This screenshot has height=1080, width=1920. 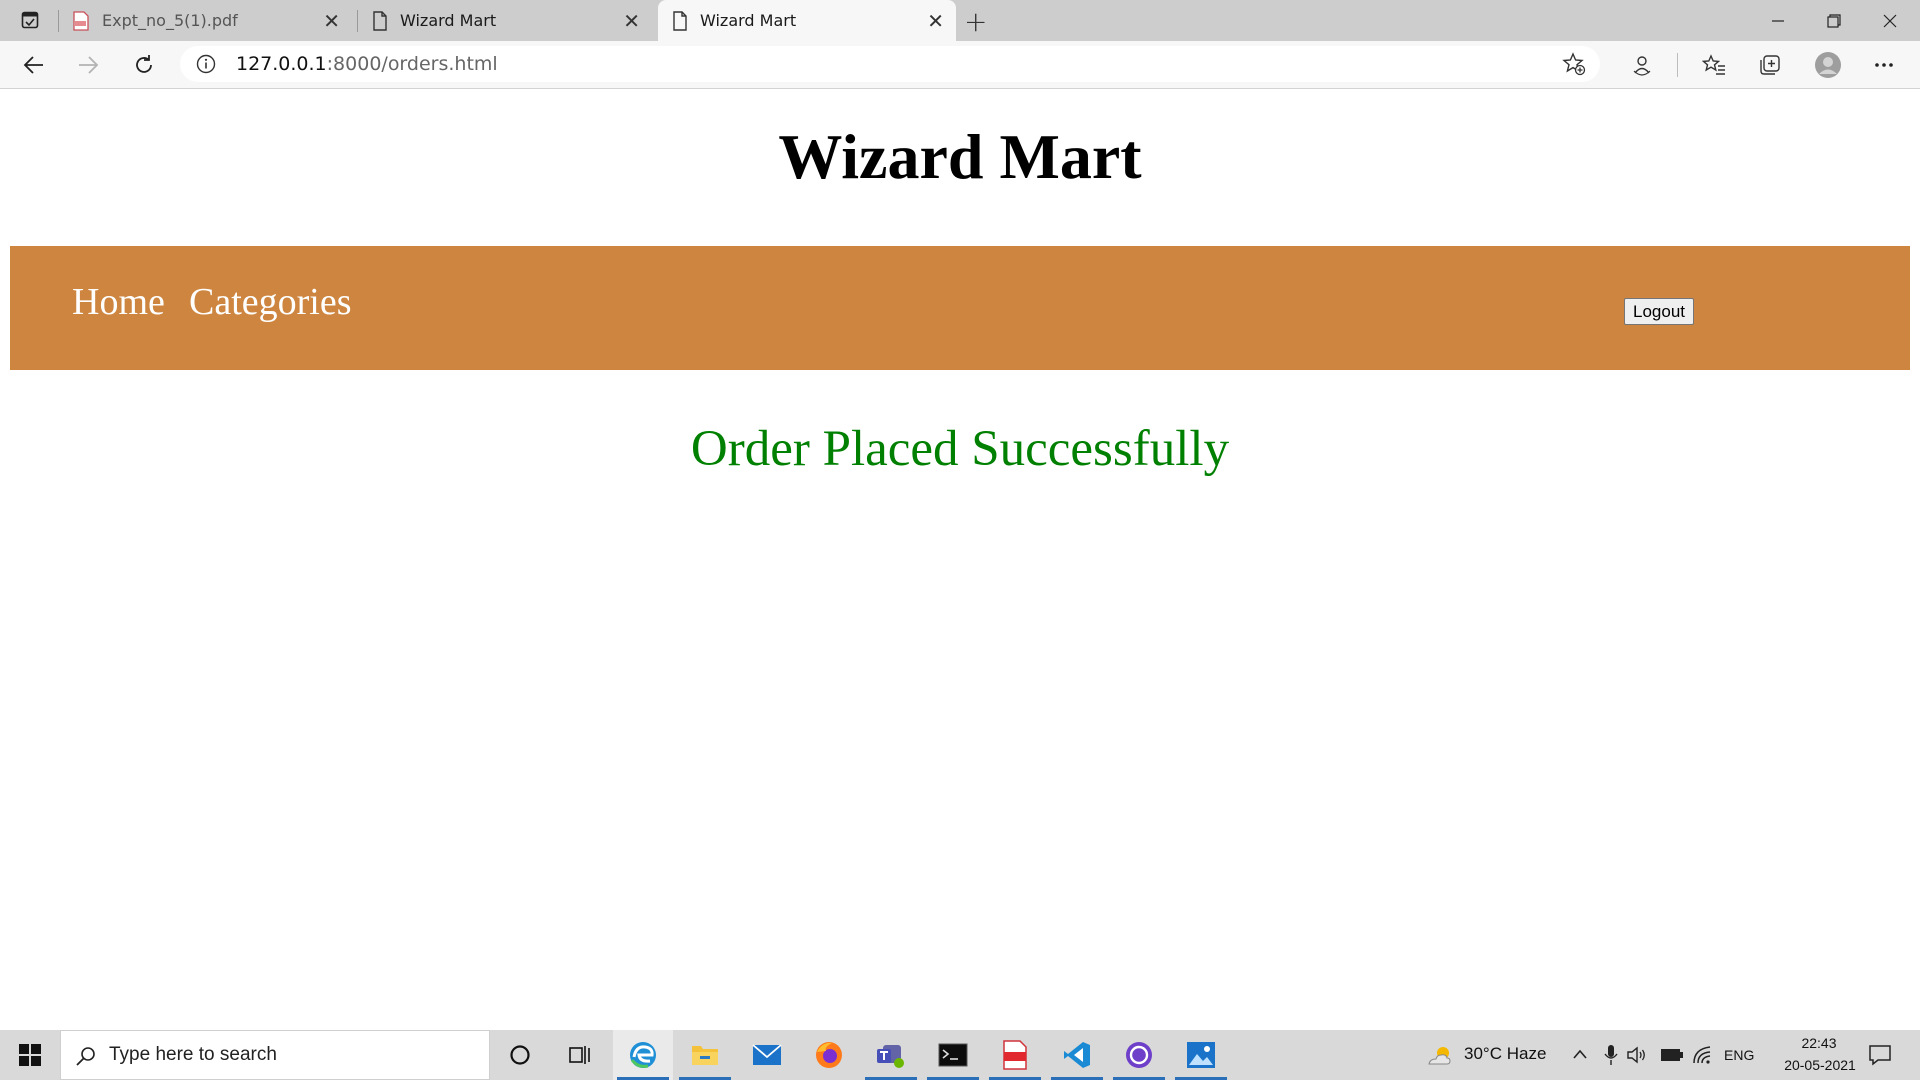 I want to click on edge-browser-icon, so click(x=643, y=1055).